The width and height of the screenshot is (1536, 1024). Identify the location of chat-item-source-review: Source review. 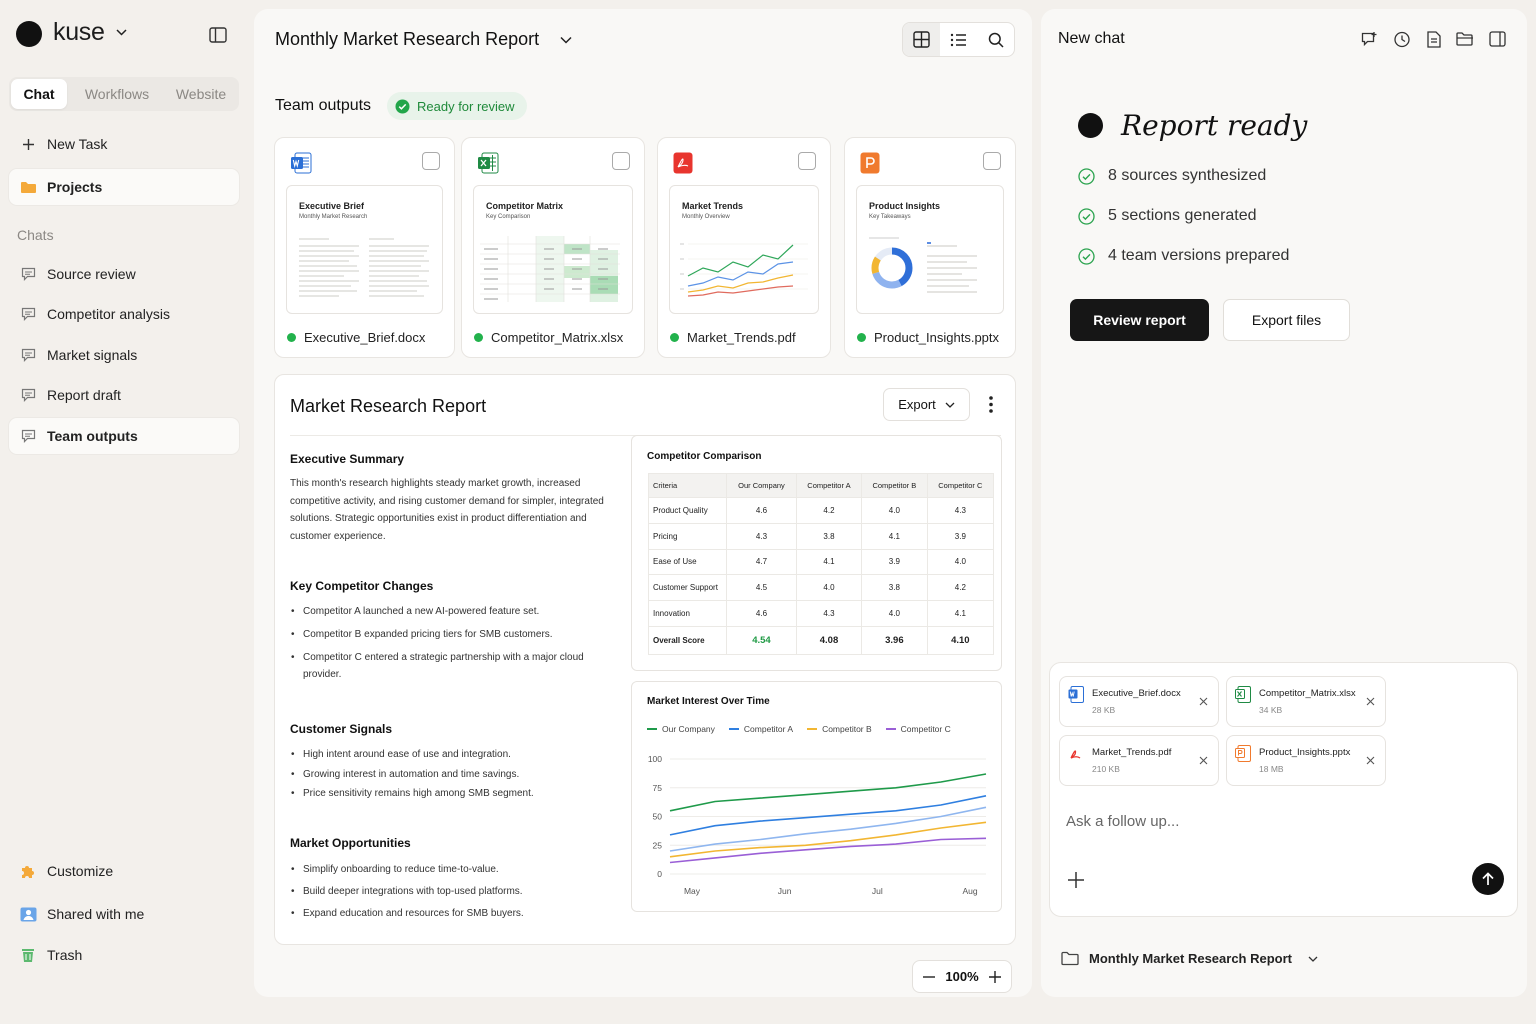
(124, 274).